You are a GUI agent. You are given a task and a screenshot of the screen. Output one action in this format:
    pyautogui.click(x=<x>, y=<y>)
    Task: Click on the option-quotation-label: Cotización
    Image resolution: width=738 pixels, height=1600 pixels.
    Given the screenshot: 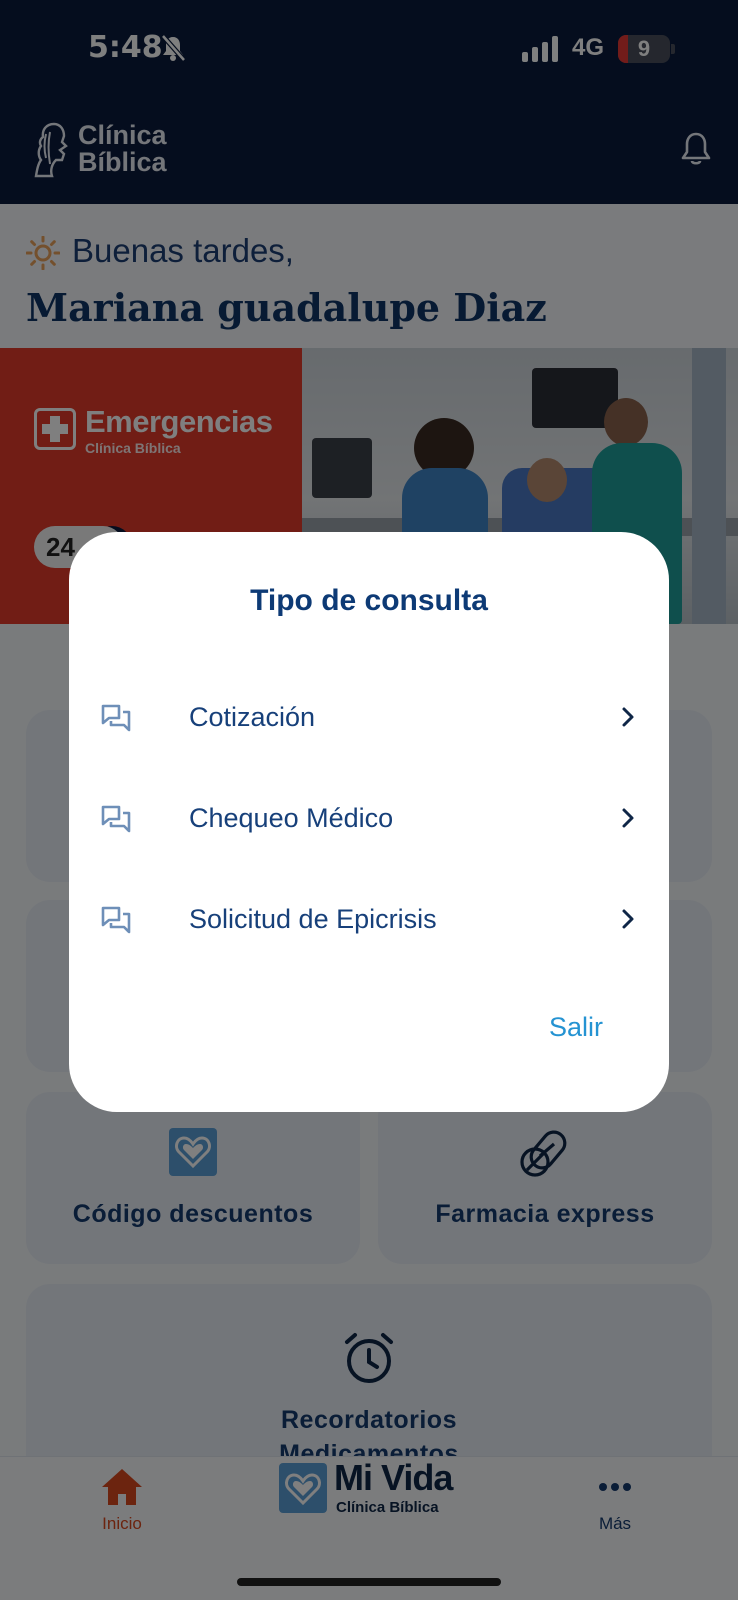 What is the action you would take?
    pyautogui.click(x=252, y=717)
    